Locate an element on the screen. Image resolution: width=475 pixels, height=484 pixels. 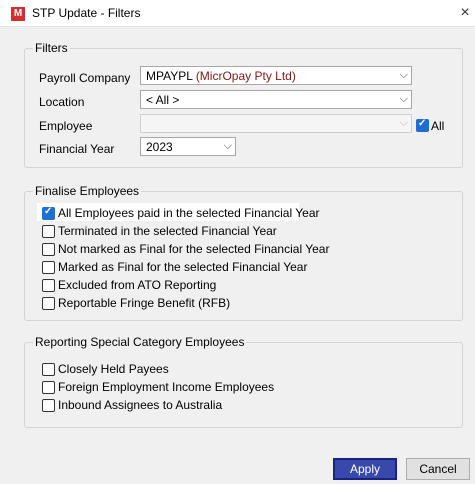
filters-legend: Filters is located at coordinates (51, 48).